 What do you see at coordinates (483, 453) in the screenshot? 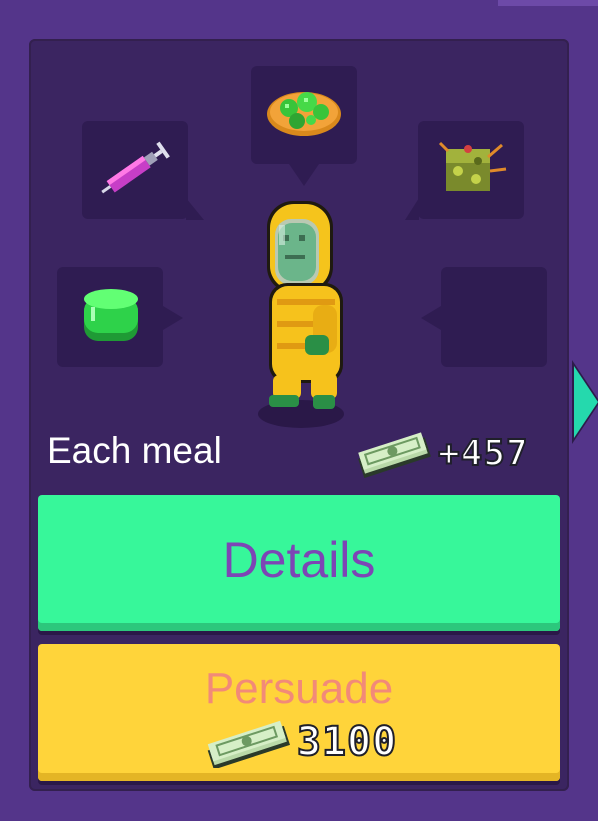
I see `income-value: +457` at bounding box center [483, 453].